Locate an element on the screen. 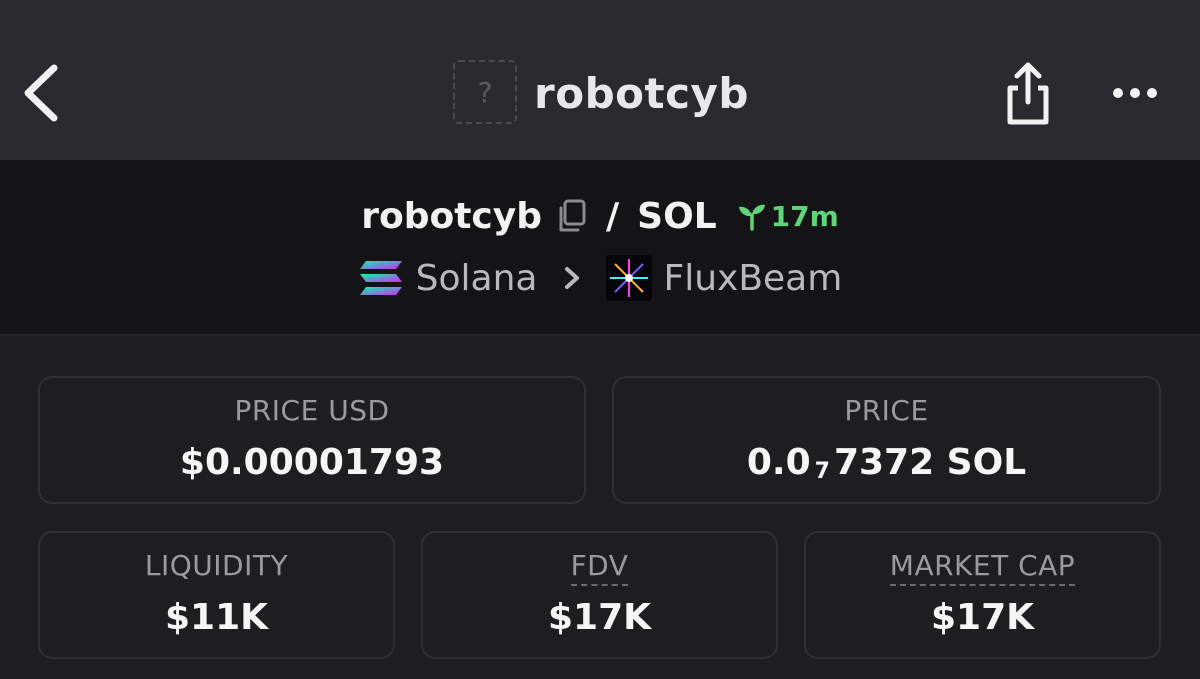 This screenshot has width=1200, height=679. price-native-zero-count: 7 is located at coordinates (822, 471).